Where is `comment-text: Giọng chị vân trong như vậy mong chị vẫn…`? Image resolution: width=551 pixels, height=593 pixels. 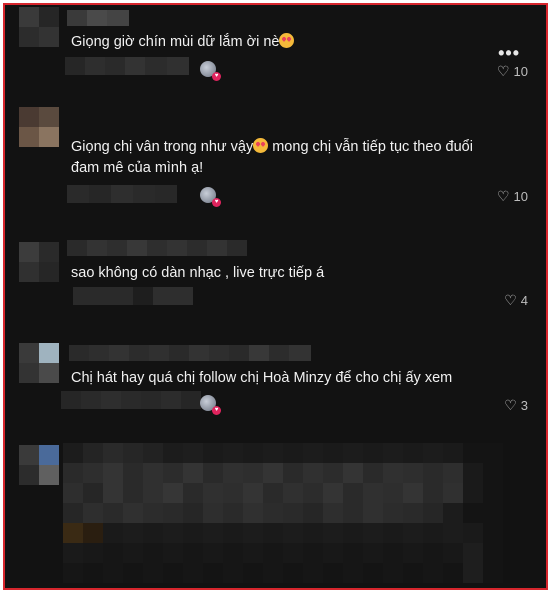
comment-text: Giọng chị vân trong như vậy mong chị vẫn… is located at coordinates (272, 157).